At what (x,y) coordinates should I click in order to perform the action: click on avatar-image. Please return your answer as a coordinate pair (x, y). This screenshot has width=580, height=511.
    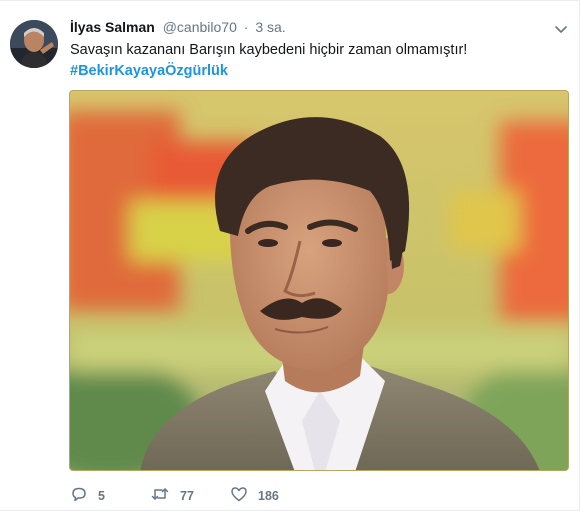
    Looking at the image, I should click on (34, 44).